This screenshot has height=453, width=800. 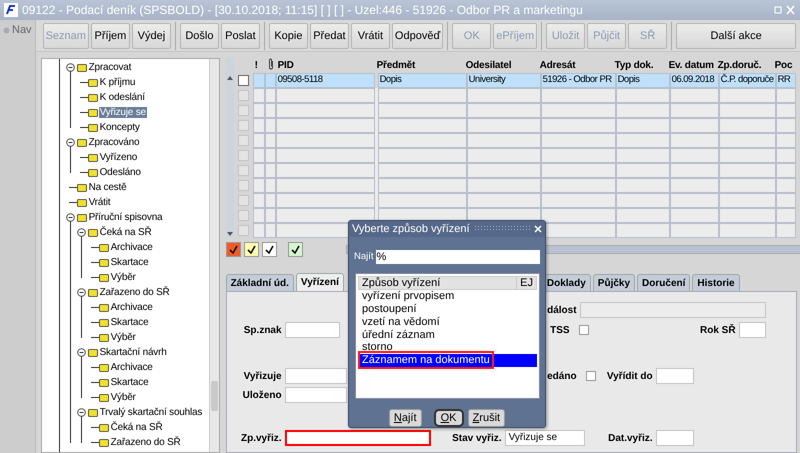 What do you see at coordinates (562, 376) in the screenshot?
I see `field-label: edáno` at bounding box center [562, 376].